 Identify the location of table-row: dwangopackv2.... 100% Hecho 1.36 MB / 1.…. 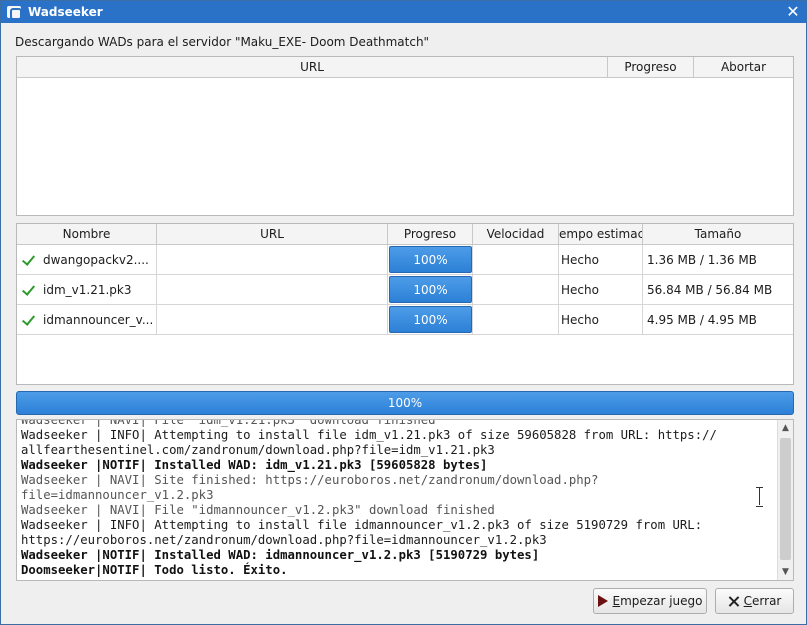
(405, 260).